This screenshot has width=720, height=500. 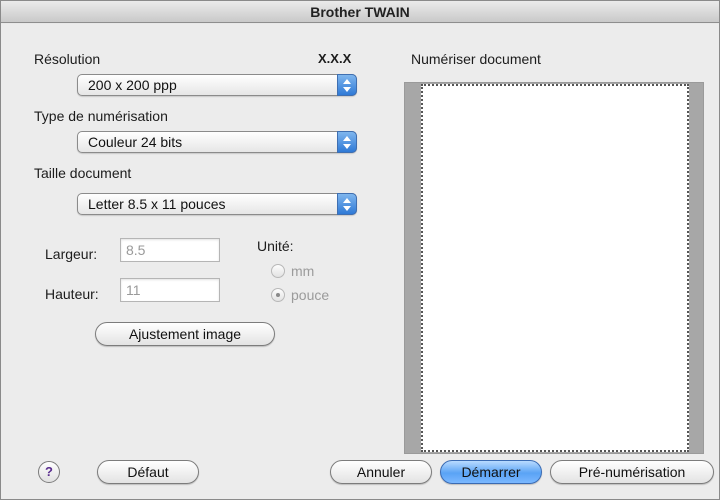 What do you see at coordinates (360, 12) in the screenshot?
I see `window-title: Brother TWAIN` at bounding box center [360, 12].